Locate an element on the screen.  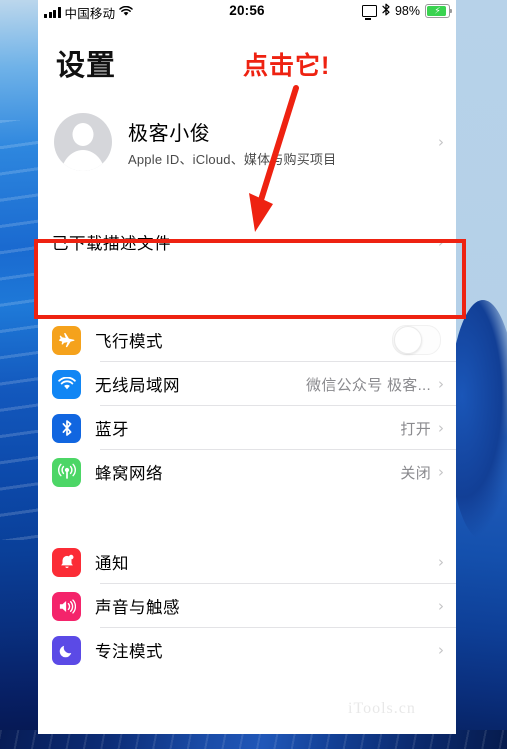
wifi-icon-svg is located at coordinates (66, 383).